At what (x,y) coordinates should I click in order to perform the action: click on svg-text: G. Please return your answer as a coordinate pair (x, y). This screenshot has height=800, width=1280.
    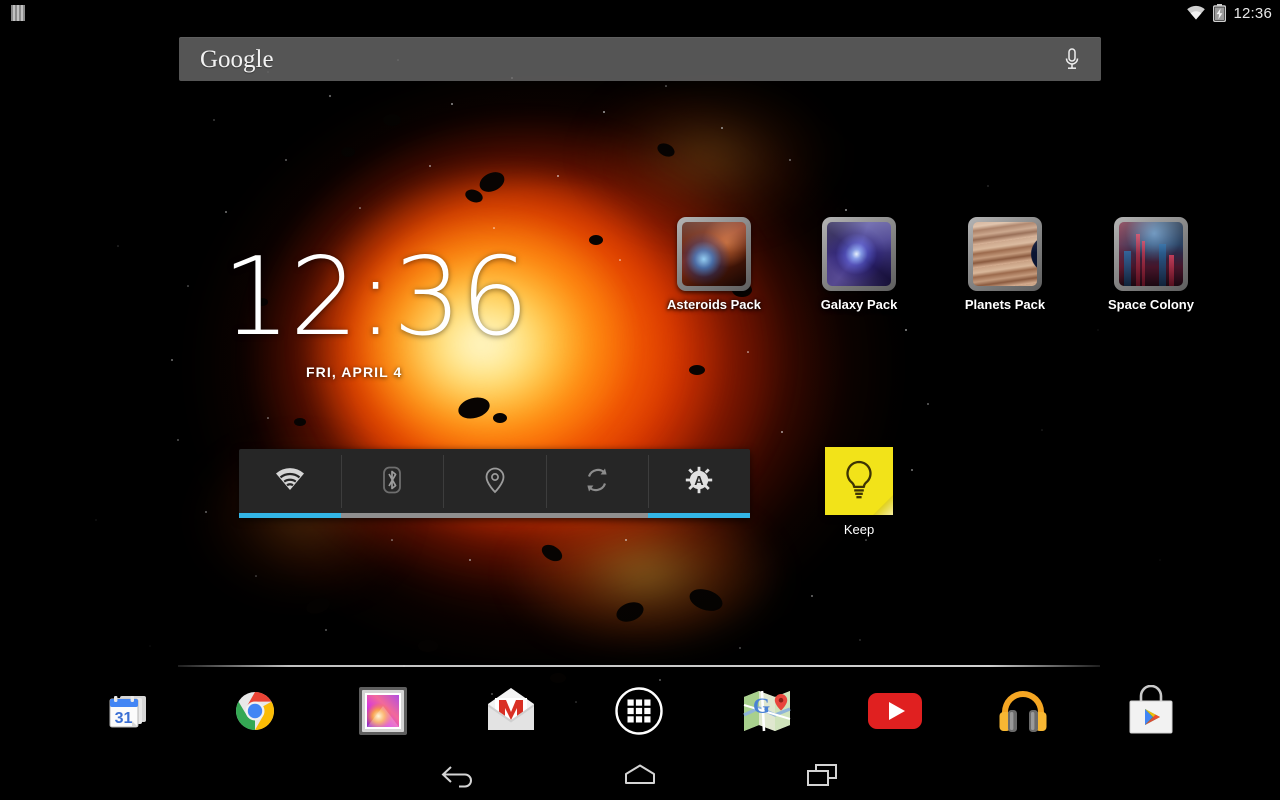
    Looking at the image, I should click on (761, 705).